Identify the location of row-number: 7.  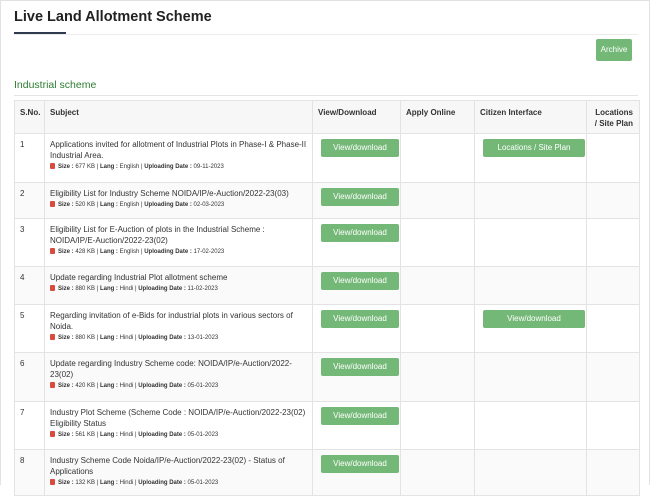
(22, 412).